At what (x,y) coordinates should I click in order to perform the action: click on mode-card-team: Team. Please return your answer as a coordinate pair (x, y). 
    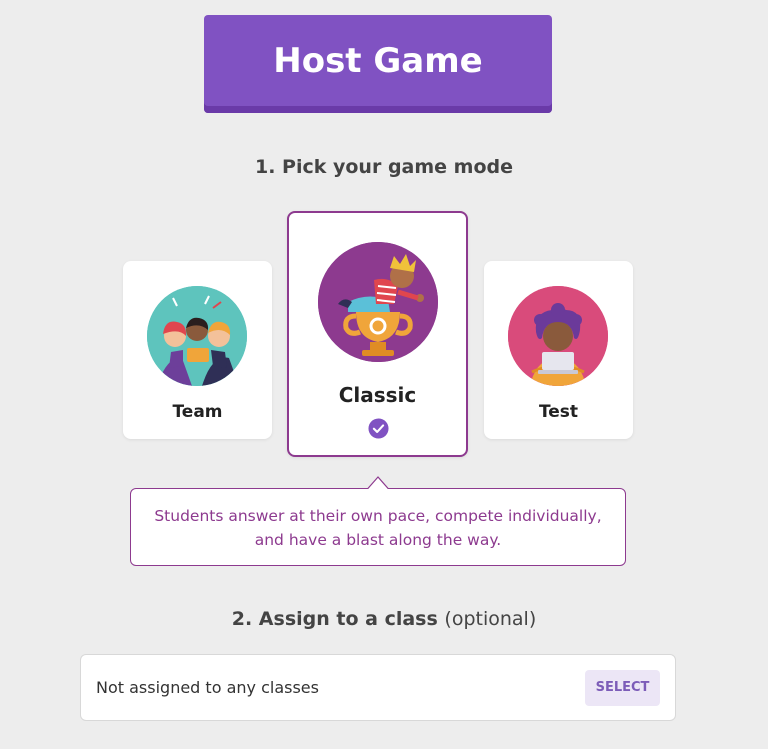
    Looking at the image, I should click on (197, 350).